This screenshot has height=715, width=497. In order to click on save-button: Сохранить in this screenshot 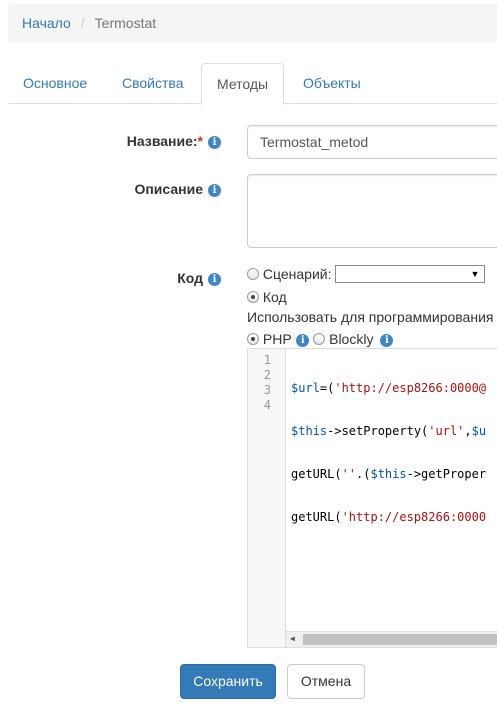, I will do `click(228, 681)`.